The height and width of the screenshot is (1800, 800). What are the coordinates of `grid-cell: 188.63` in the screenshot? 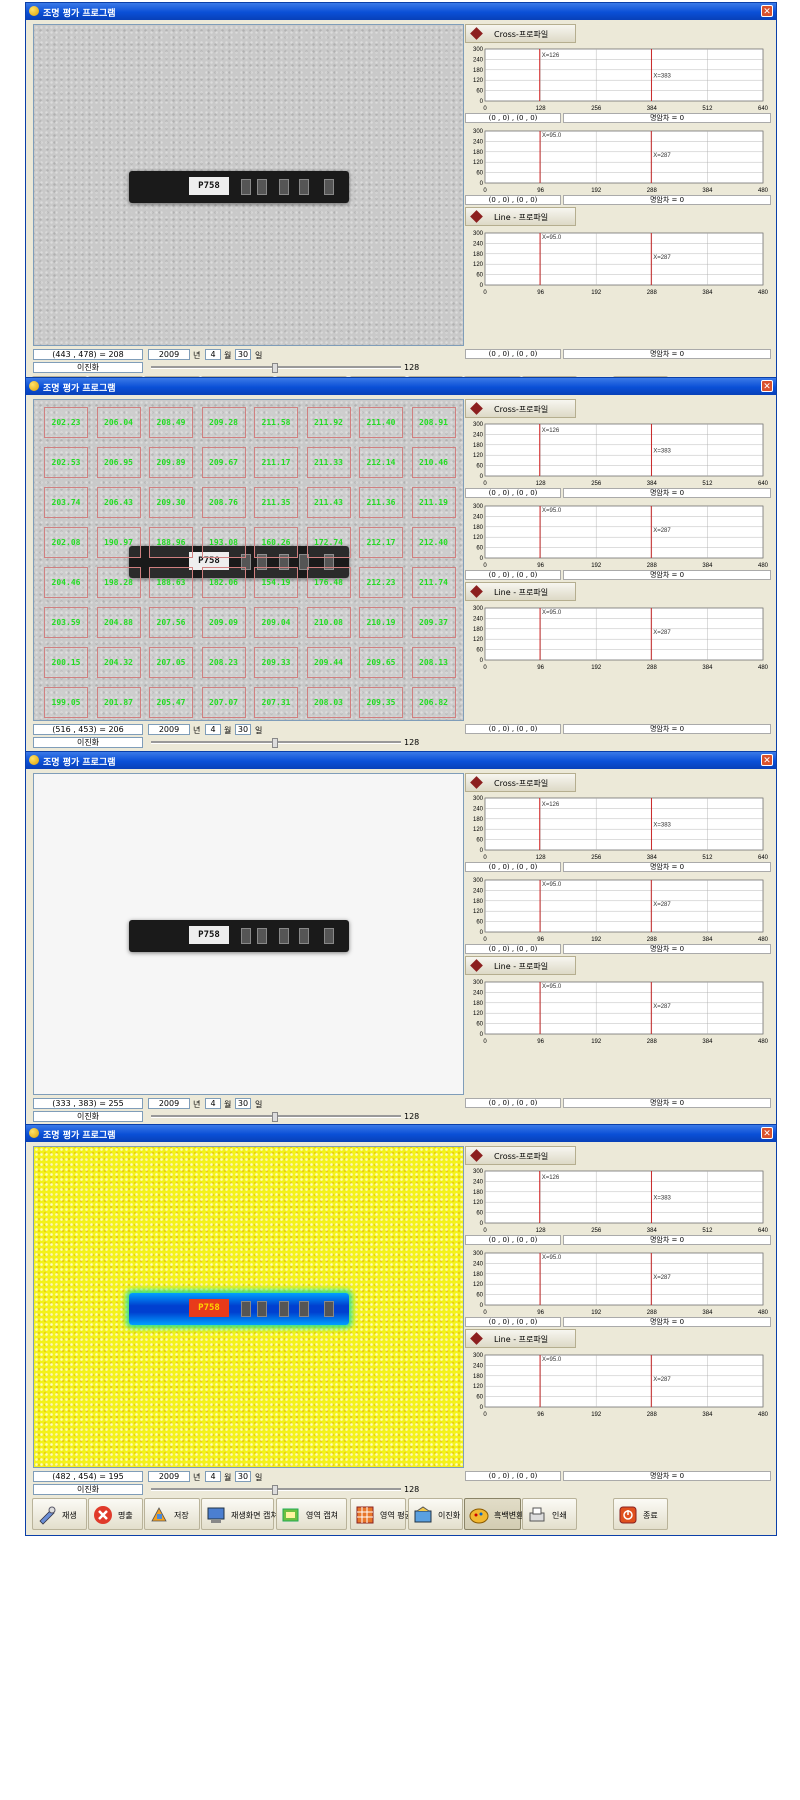 It's located at (171, 582).